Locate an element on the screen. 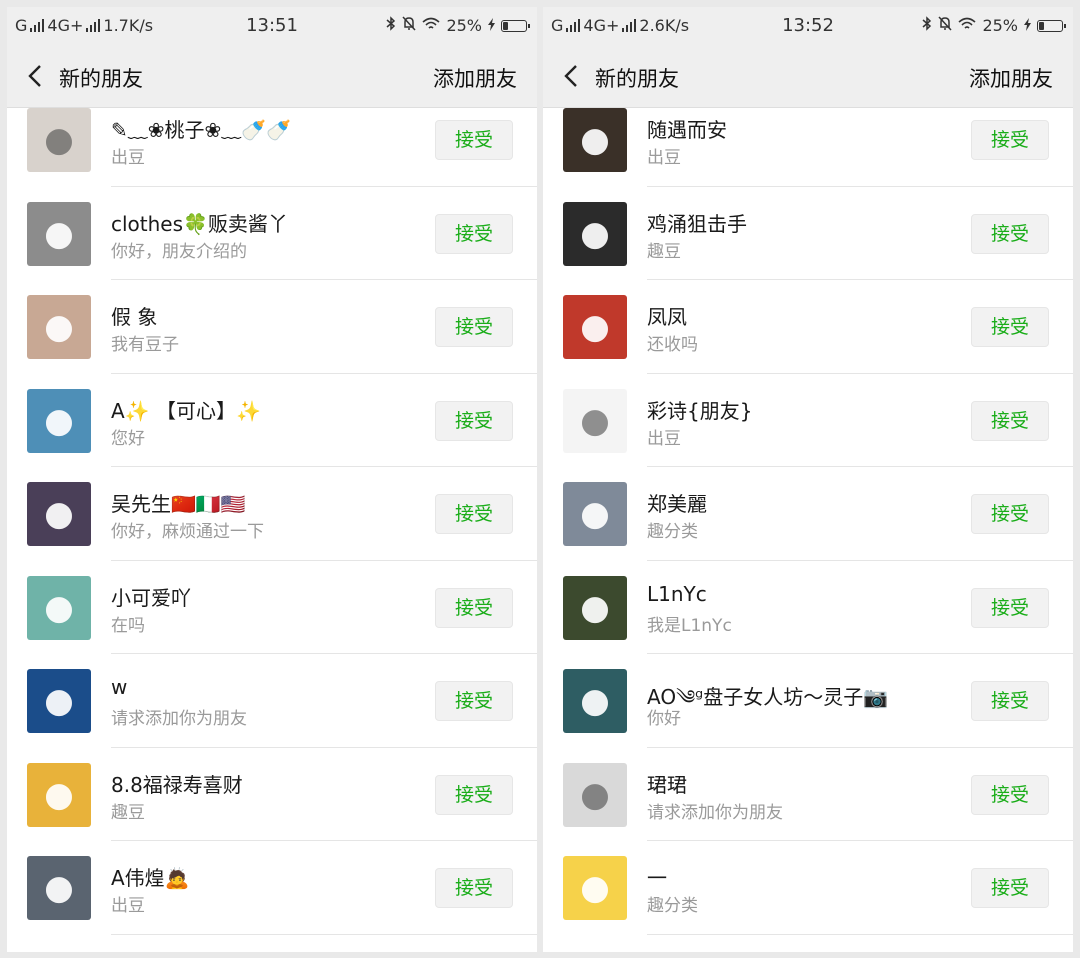 Image resolution: width=1080 pixels, height=958 pixels. request-name: AO༄ᵍ盘子女人坊～灵子📷 is located at coordinates (768, 697).